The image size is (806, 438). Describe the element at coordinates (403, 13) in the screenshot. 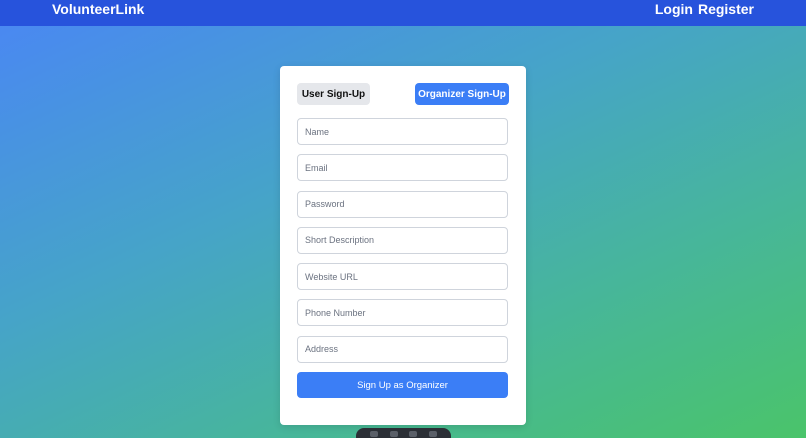

I see `navbar: VolunteerLink Login Register` at that location.